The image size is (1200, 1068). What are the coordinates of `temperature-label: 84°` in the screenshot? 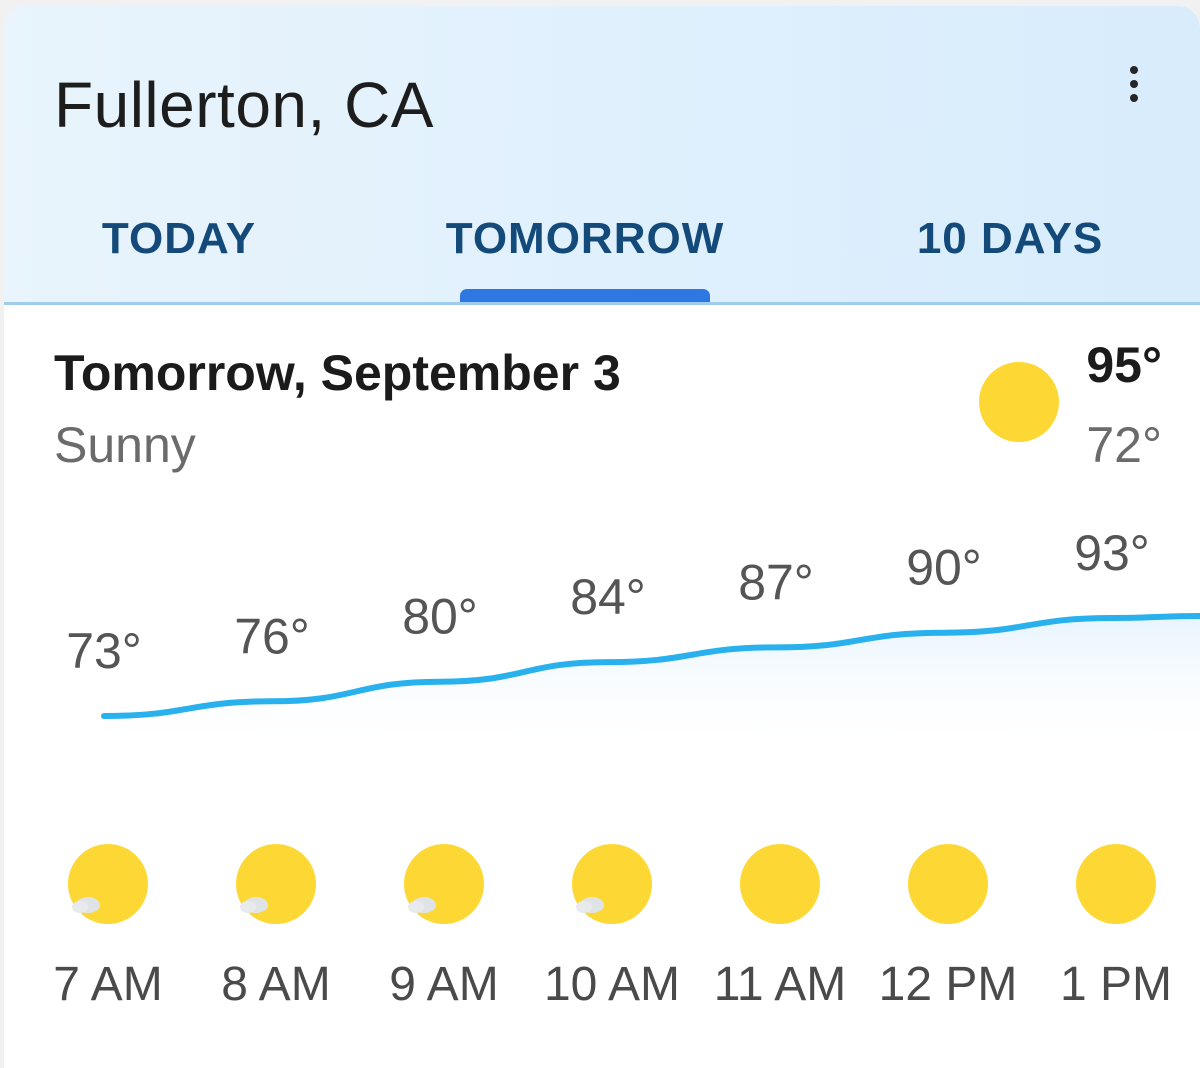 It's located at (608, 597).